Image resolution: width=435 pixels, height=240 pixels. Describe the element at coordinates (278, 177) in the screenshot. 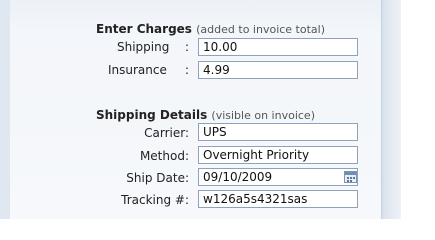

I see `ship-date-input` at that location.